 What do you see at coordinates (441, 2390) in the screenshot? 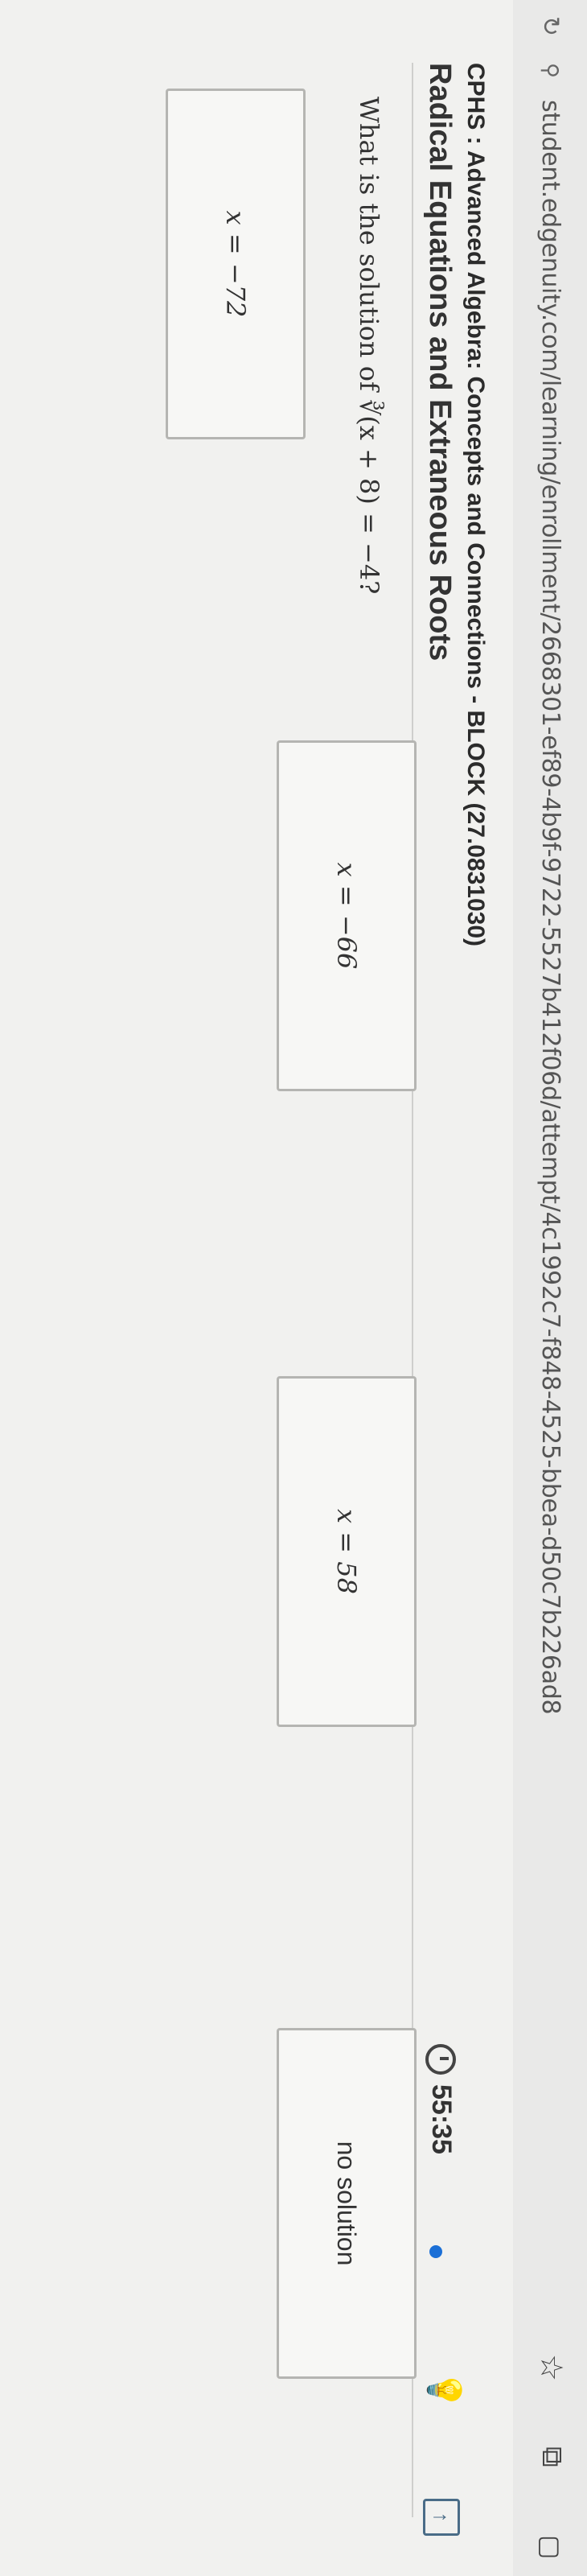
I see `lightbulb-icon: 💡` at bounding box center [441, 2390].